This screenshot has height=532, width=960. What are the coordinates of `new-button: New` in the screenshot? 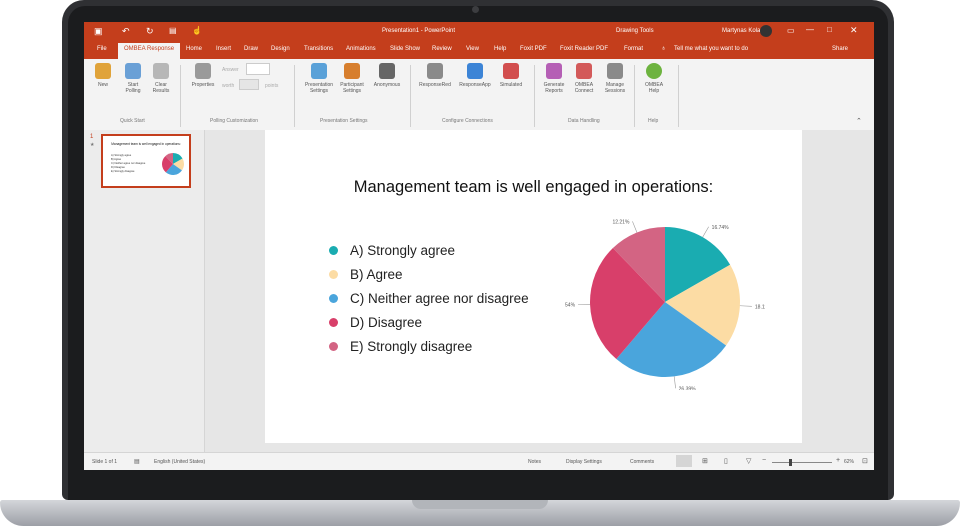 It's located at (103, 75).